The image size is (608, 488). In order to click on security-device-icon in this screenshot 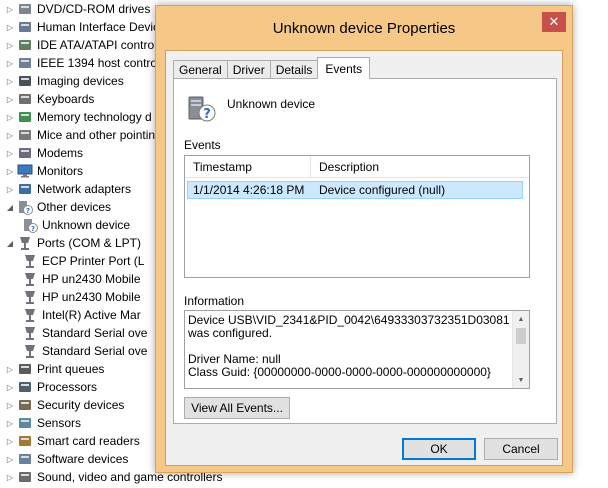, I will do `click(25, 405)`.